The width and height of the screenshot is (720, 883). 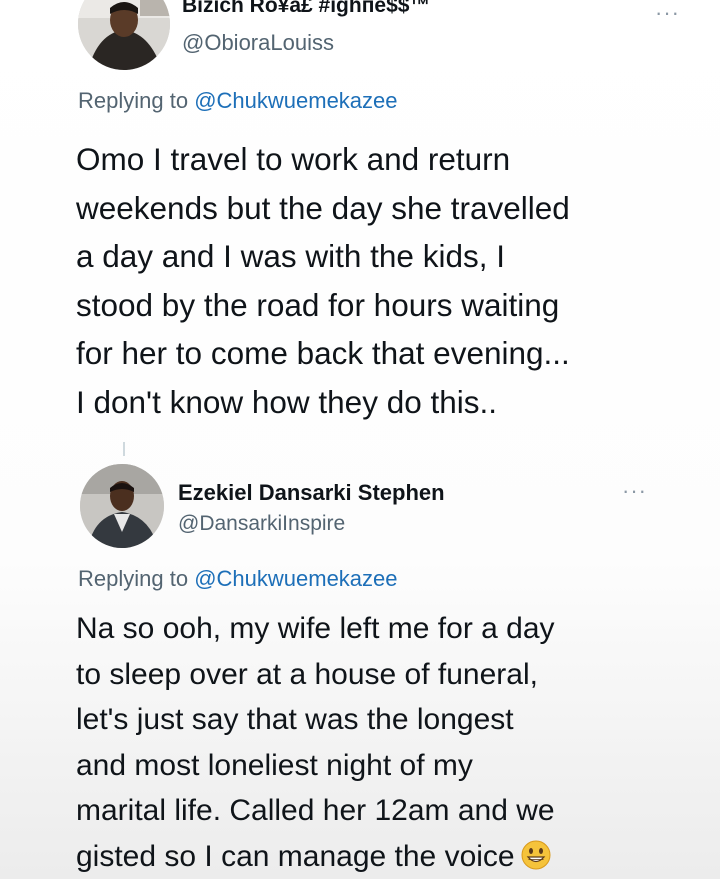 What do you see at coordinates (258, 43) in the screenshot?
I see `handle: @ObioraLouiss` at bounding box center [258, 43].